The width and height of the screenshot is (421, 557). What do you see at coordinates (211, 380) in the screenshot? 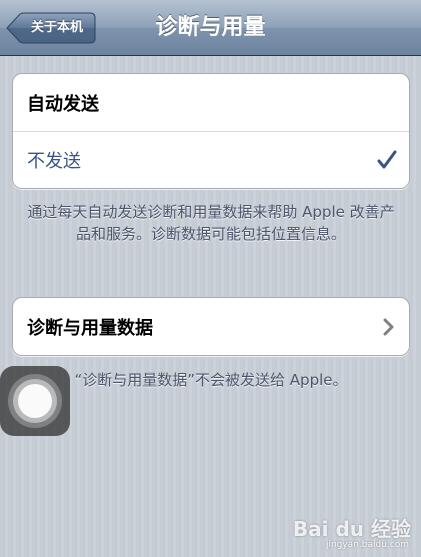
I see `diagnostics-data-footer: “诊断与用量数据”不会被发送给 Apple。` at bounding box center [211, 380].